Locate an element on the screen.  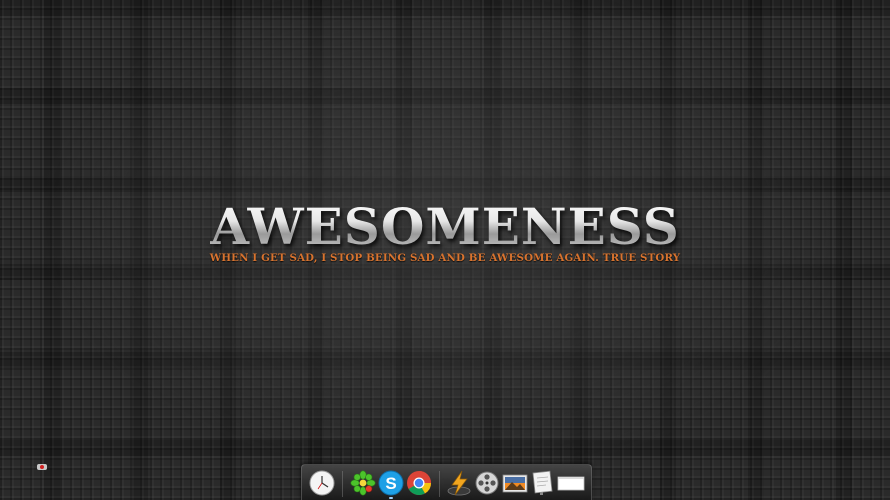
chrome-icon is located at coordinates (419, 483).